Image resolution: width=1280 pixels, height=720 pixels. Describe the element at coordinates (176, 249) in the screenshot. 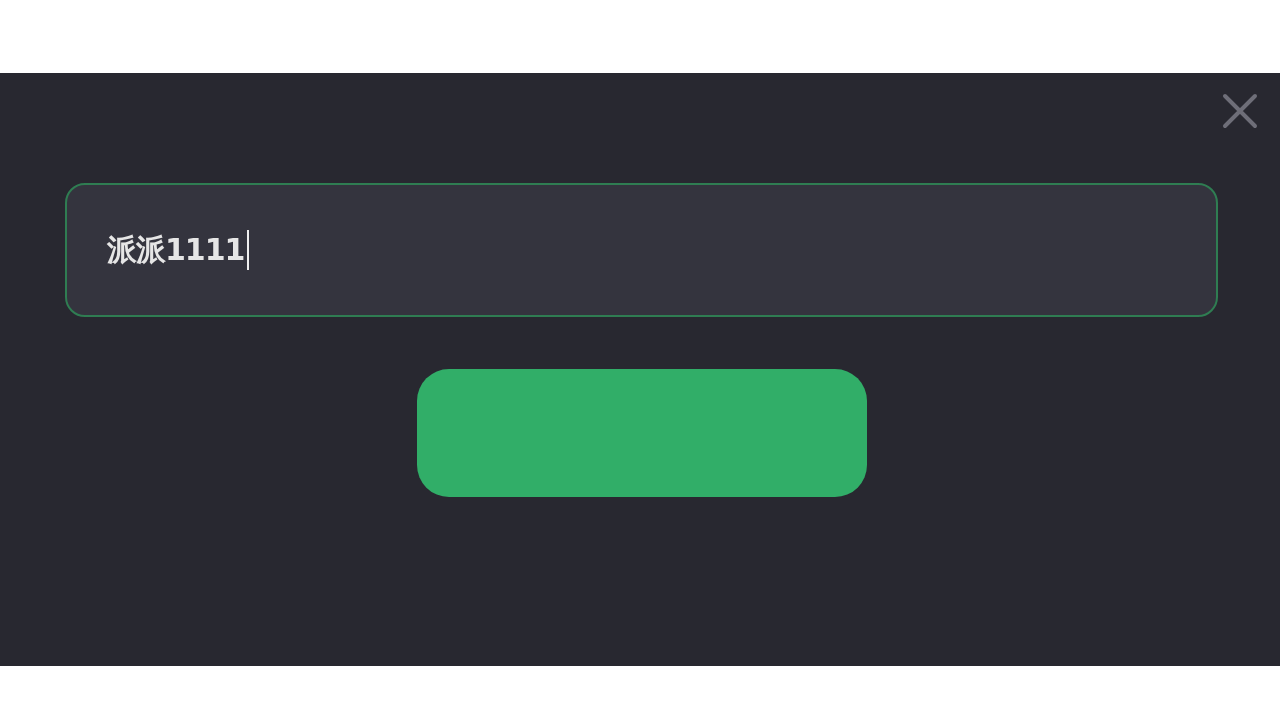

I see `field-value: 派派1111` at that location.